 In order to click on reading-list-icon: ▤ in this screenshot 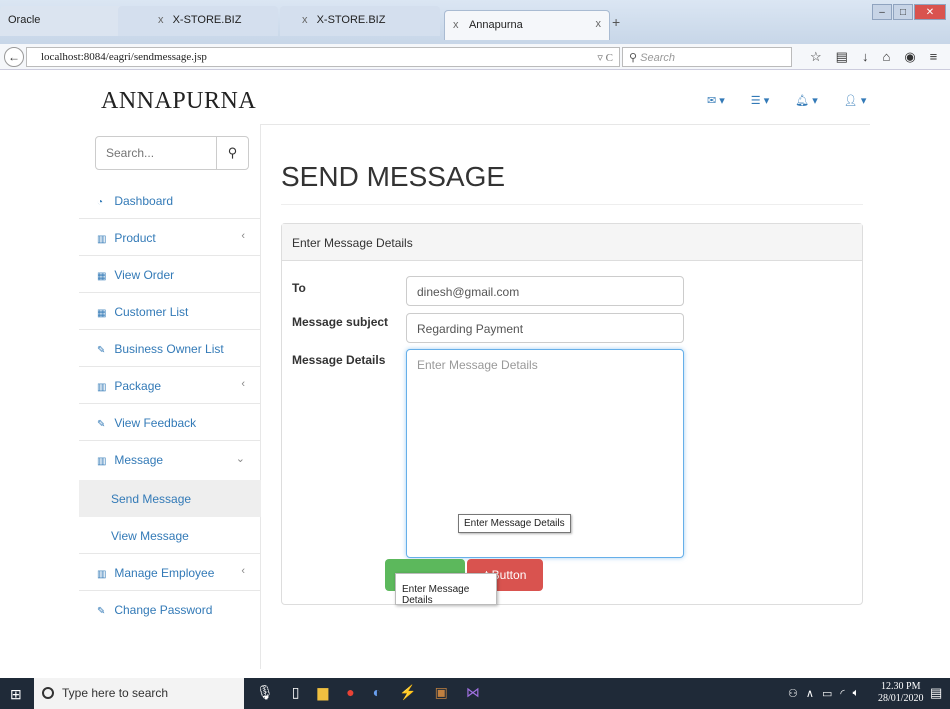, I will do `click(842, 57)`.